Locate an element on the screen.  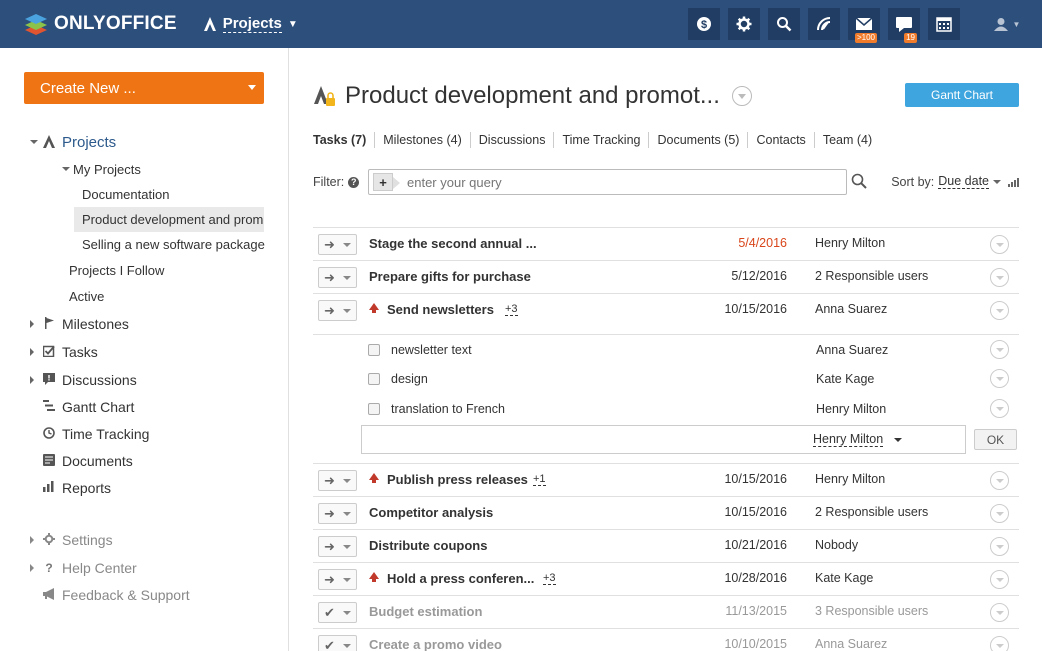
subtask-row: newsletter text Anna Suarez is located at coordinates (666, 349).